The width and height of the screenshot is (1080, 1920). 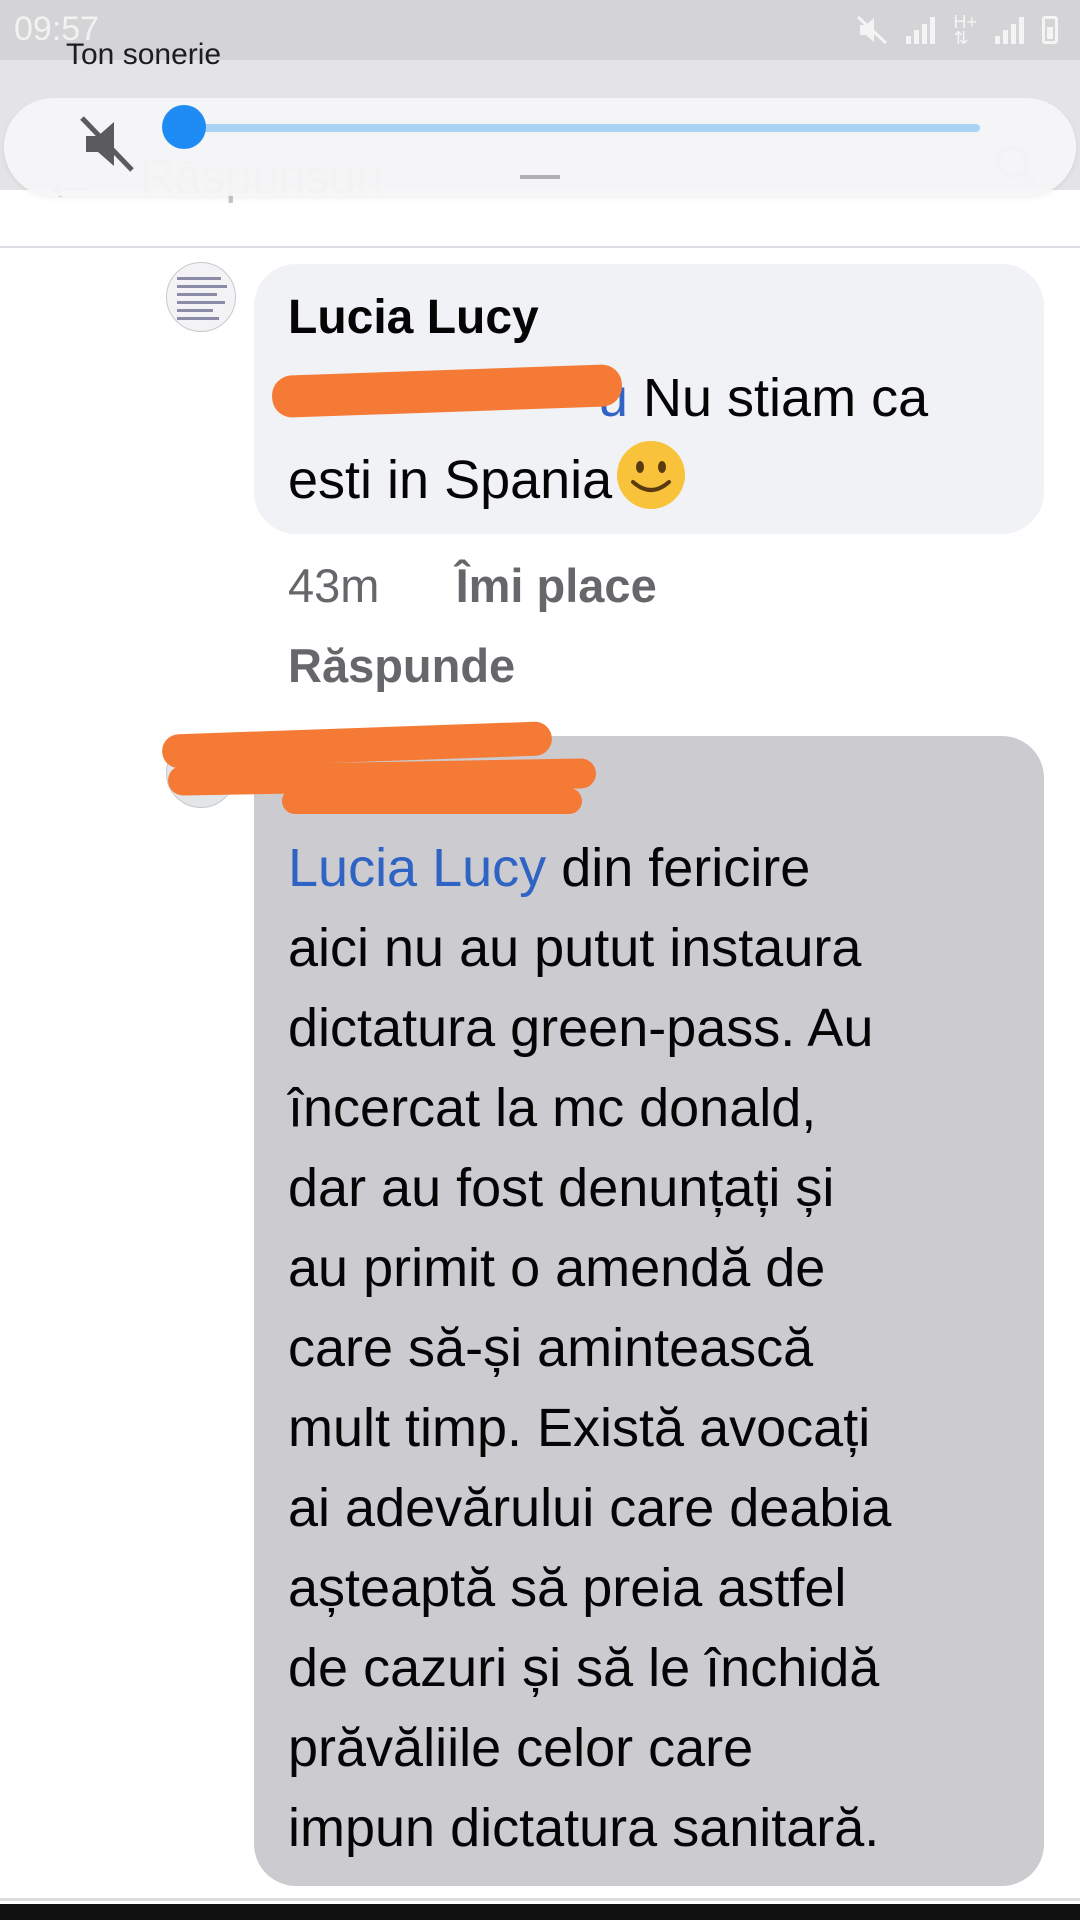 What do you see at coordinates (540, 247) in the screenshot?
I see `header-divider` at bounding box center [540, 247].